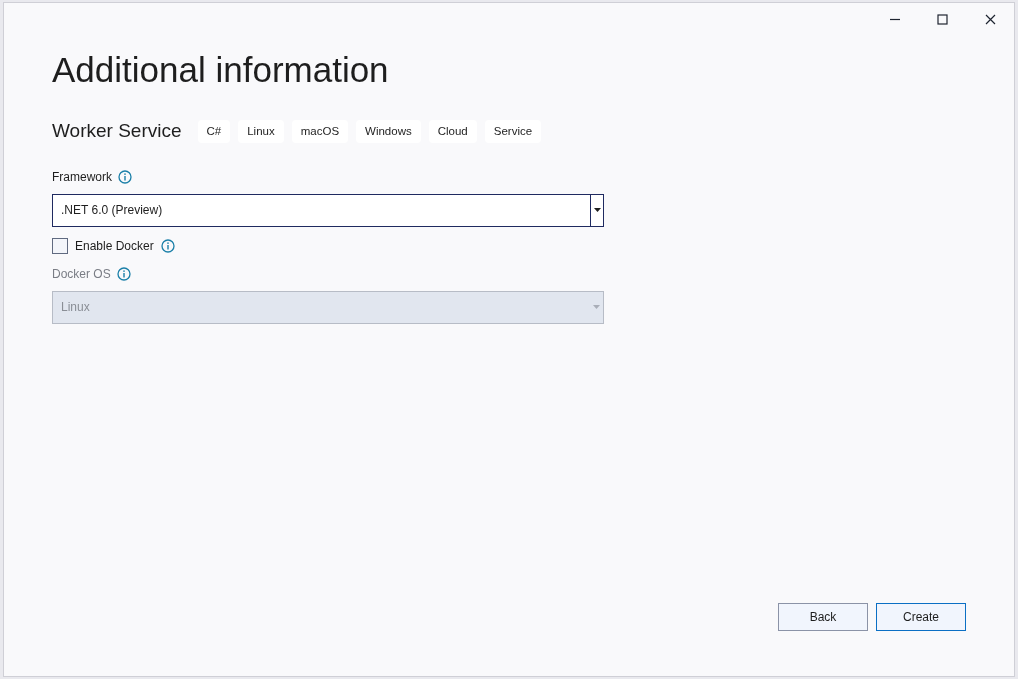 This screenshot has width=1018, height=679. Describe the element at coordinates (221, 70) in the screenshot. I see `dialog-title: Additional information` at that location.